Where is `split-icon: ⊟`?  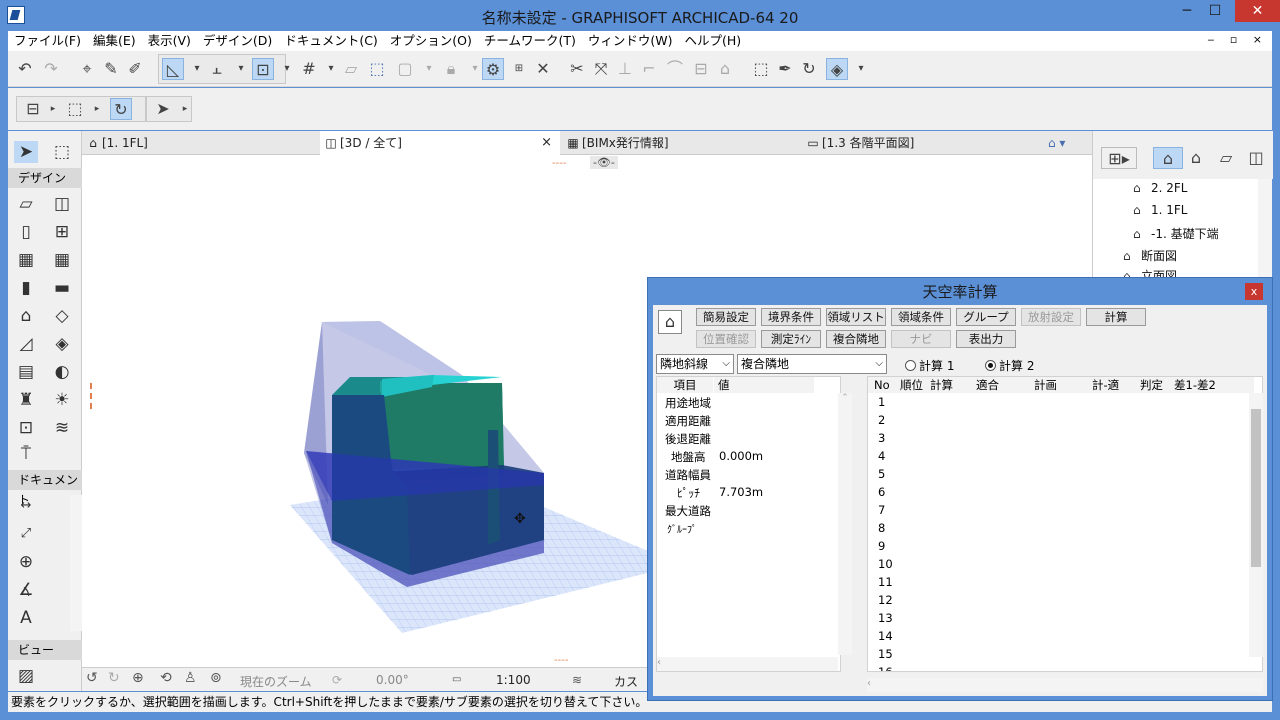
split-icon: ⊟ is located at coordinates (701, 69).